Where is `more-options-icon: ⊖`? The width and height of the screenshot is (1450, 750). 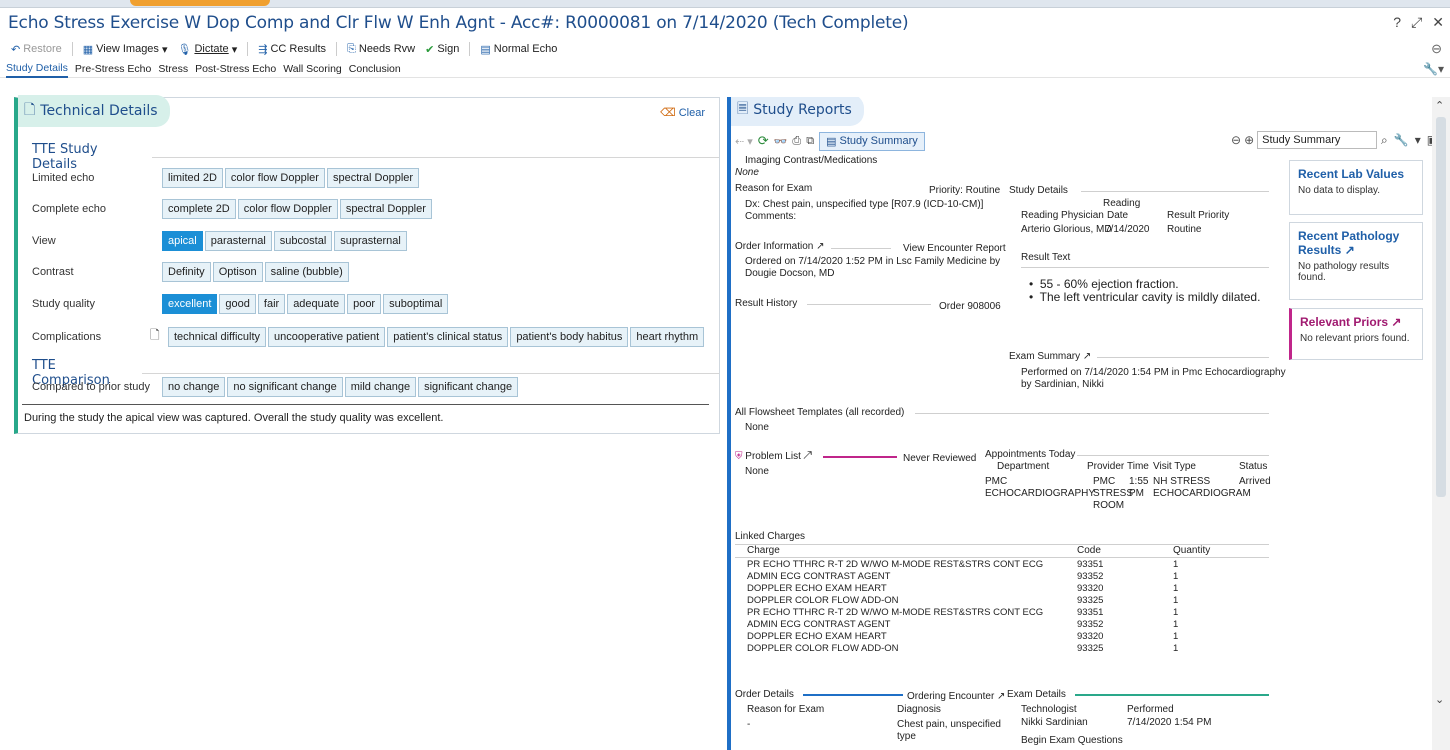 more-options-icon: ⊖ is located at coordinates (1436, 49).